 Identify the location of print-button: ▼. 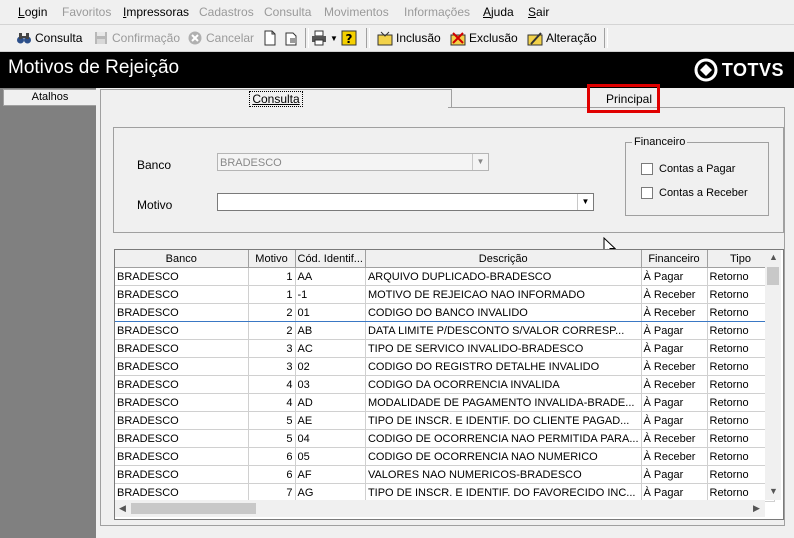
(324, 38).